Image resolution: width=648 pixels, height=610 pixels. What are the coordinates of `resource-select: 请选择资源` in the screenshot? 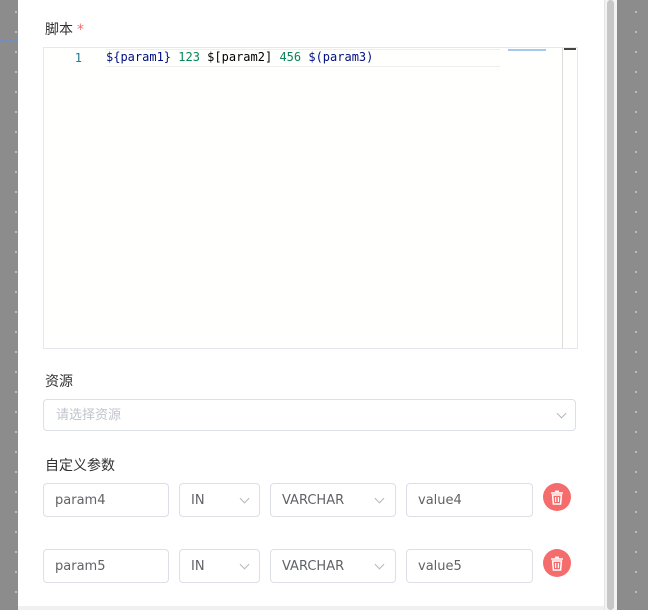 It's located at (309, 415).